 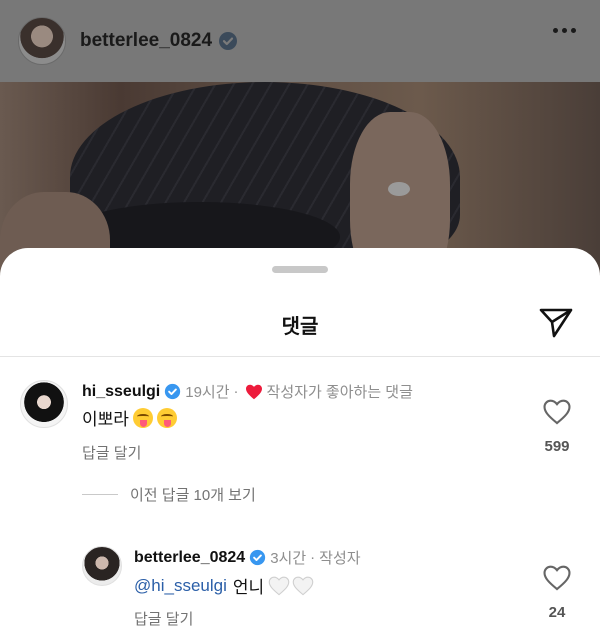 I want to click on reply-avatar, so click(x=102, y=566).